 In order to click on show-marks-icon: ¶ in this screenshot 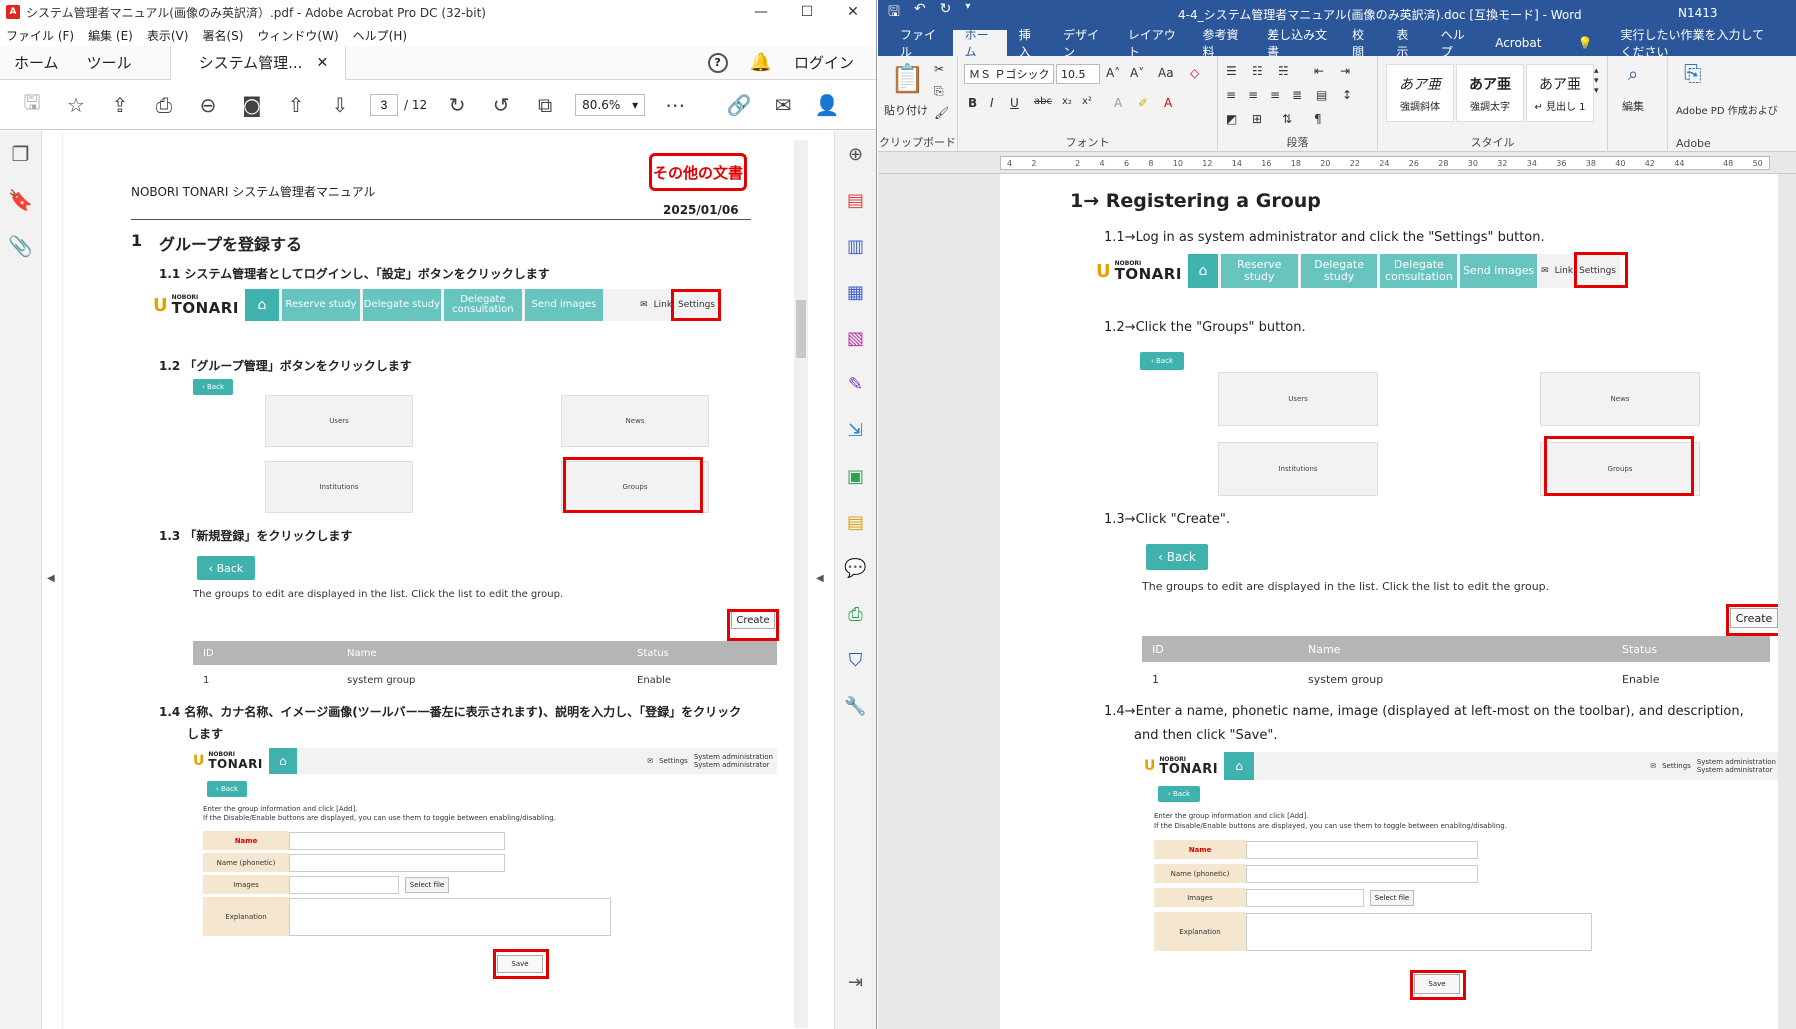, I will do `click(1318, 119)`.